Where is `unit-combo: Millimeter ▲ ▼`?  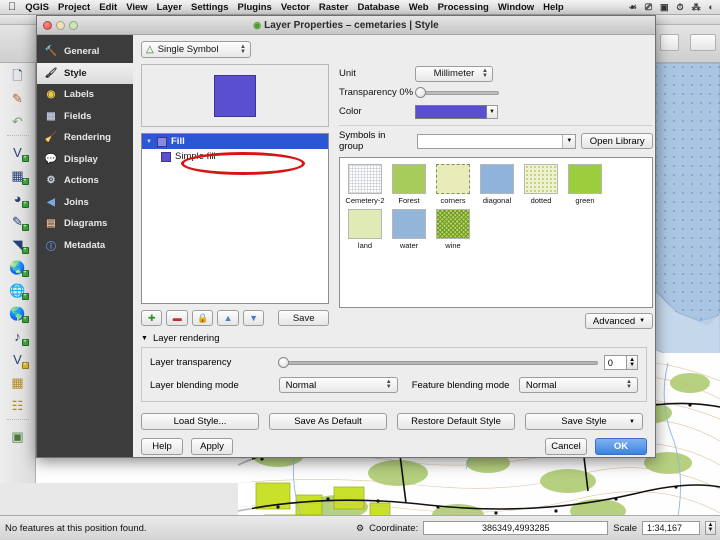
unit-combo: Millimeter ▲ ▼ is located at coordinates (454, 73).